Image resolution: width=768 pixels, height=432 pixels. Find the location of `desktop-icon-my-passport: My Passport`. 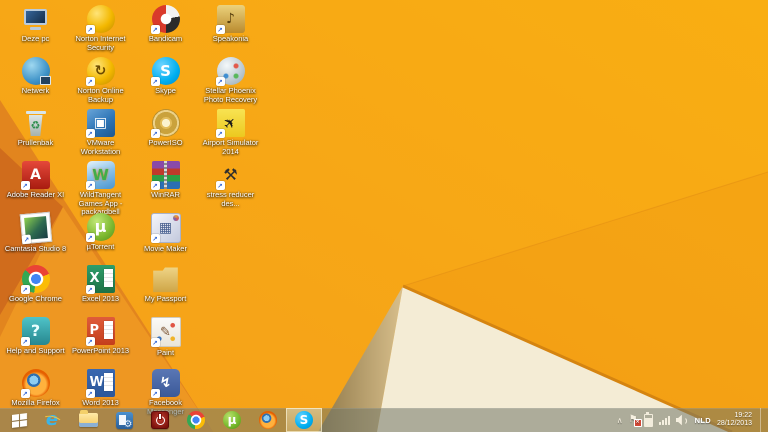

desktop-icon-my-passport: My Passport is located at coordinates (165, 288).